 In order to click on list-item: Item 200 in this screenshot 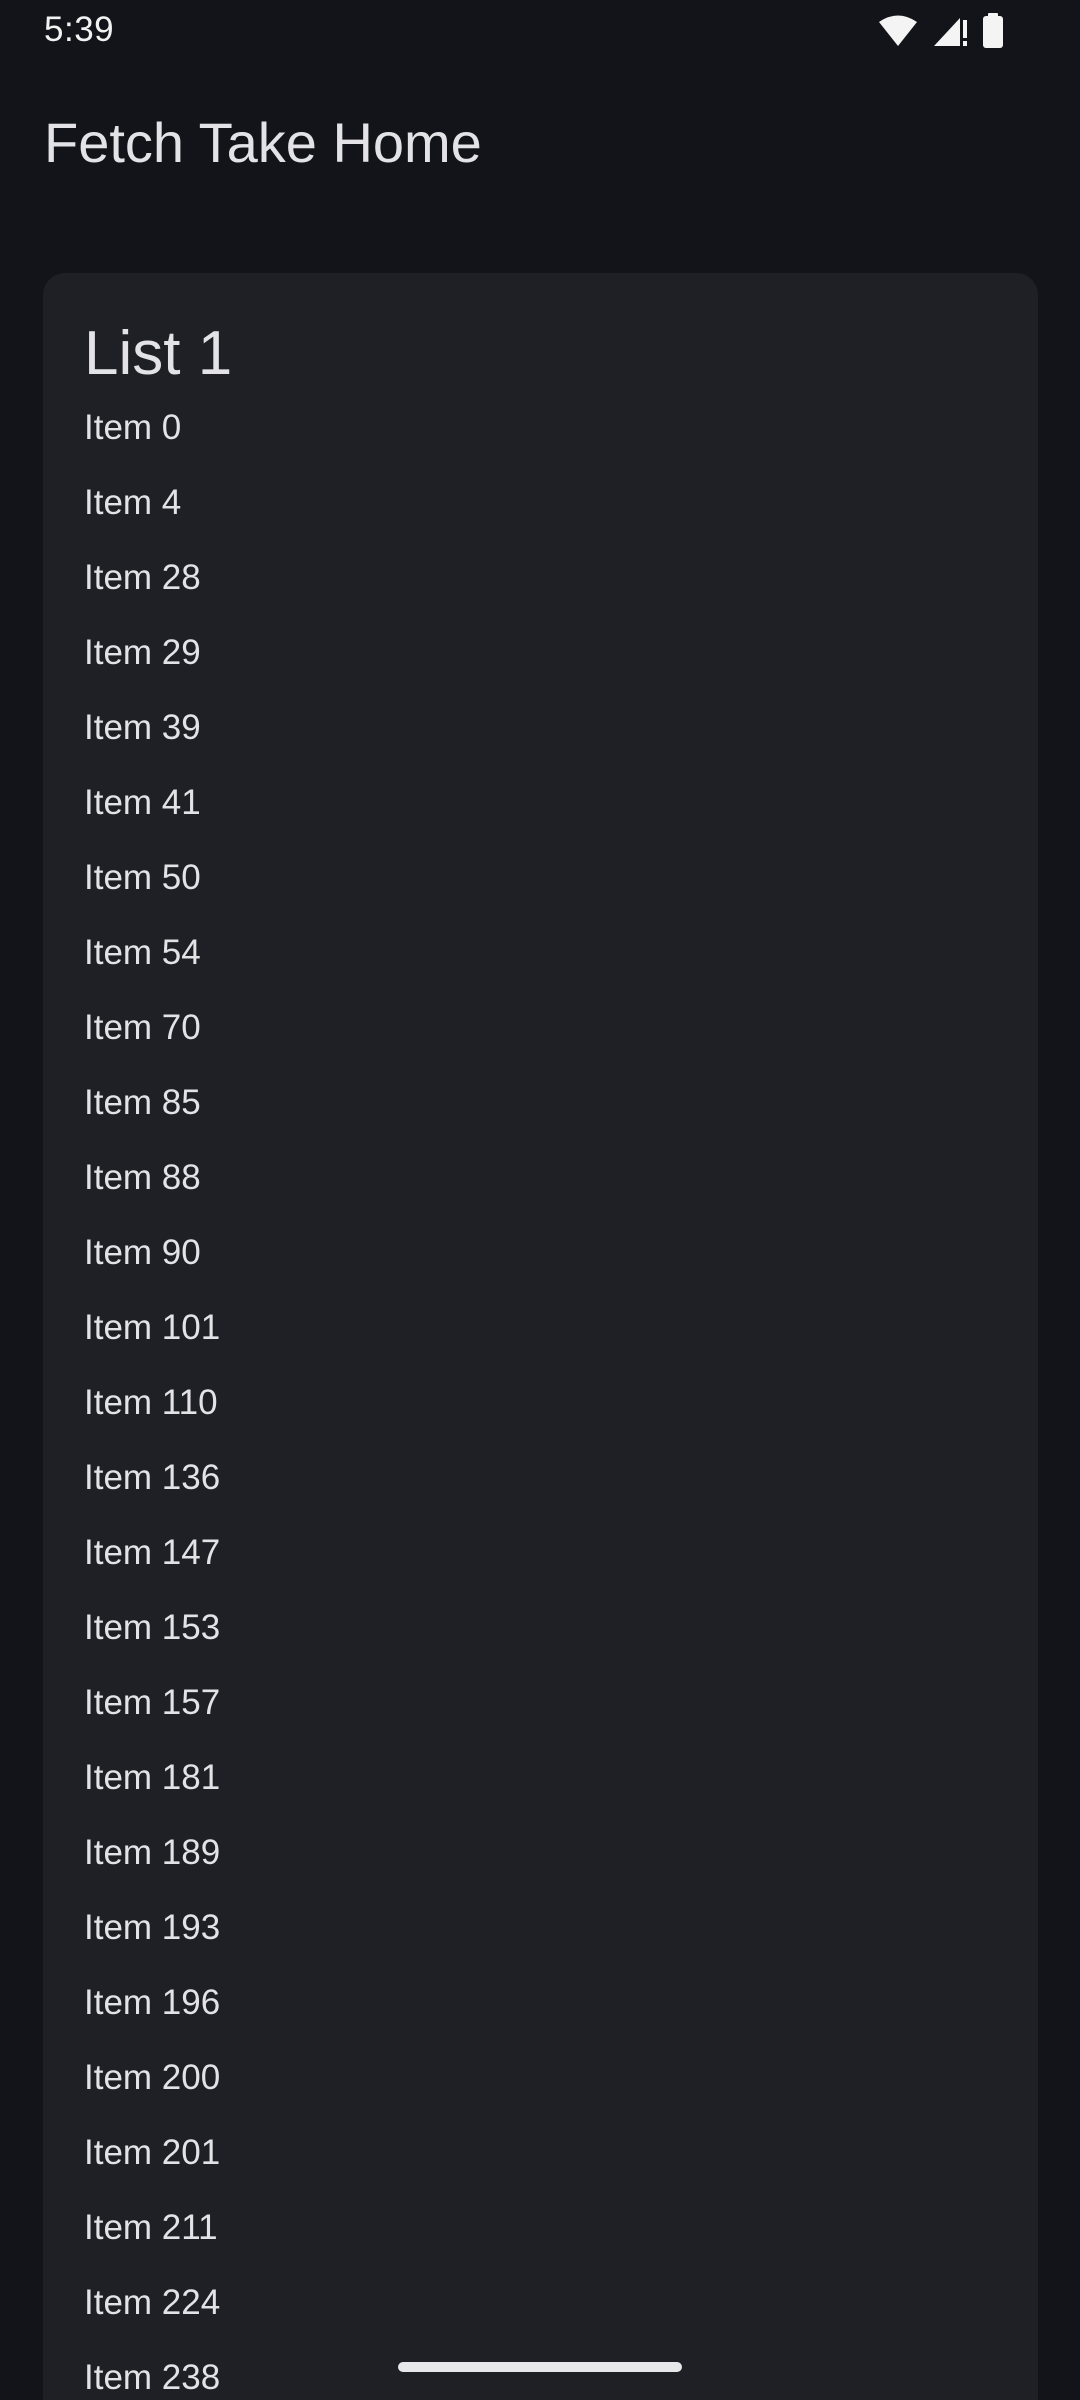, I will do `click(152, 2077)`.